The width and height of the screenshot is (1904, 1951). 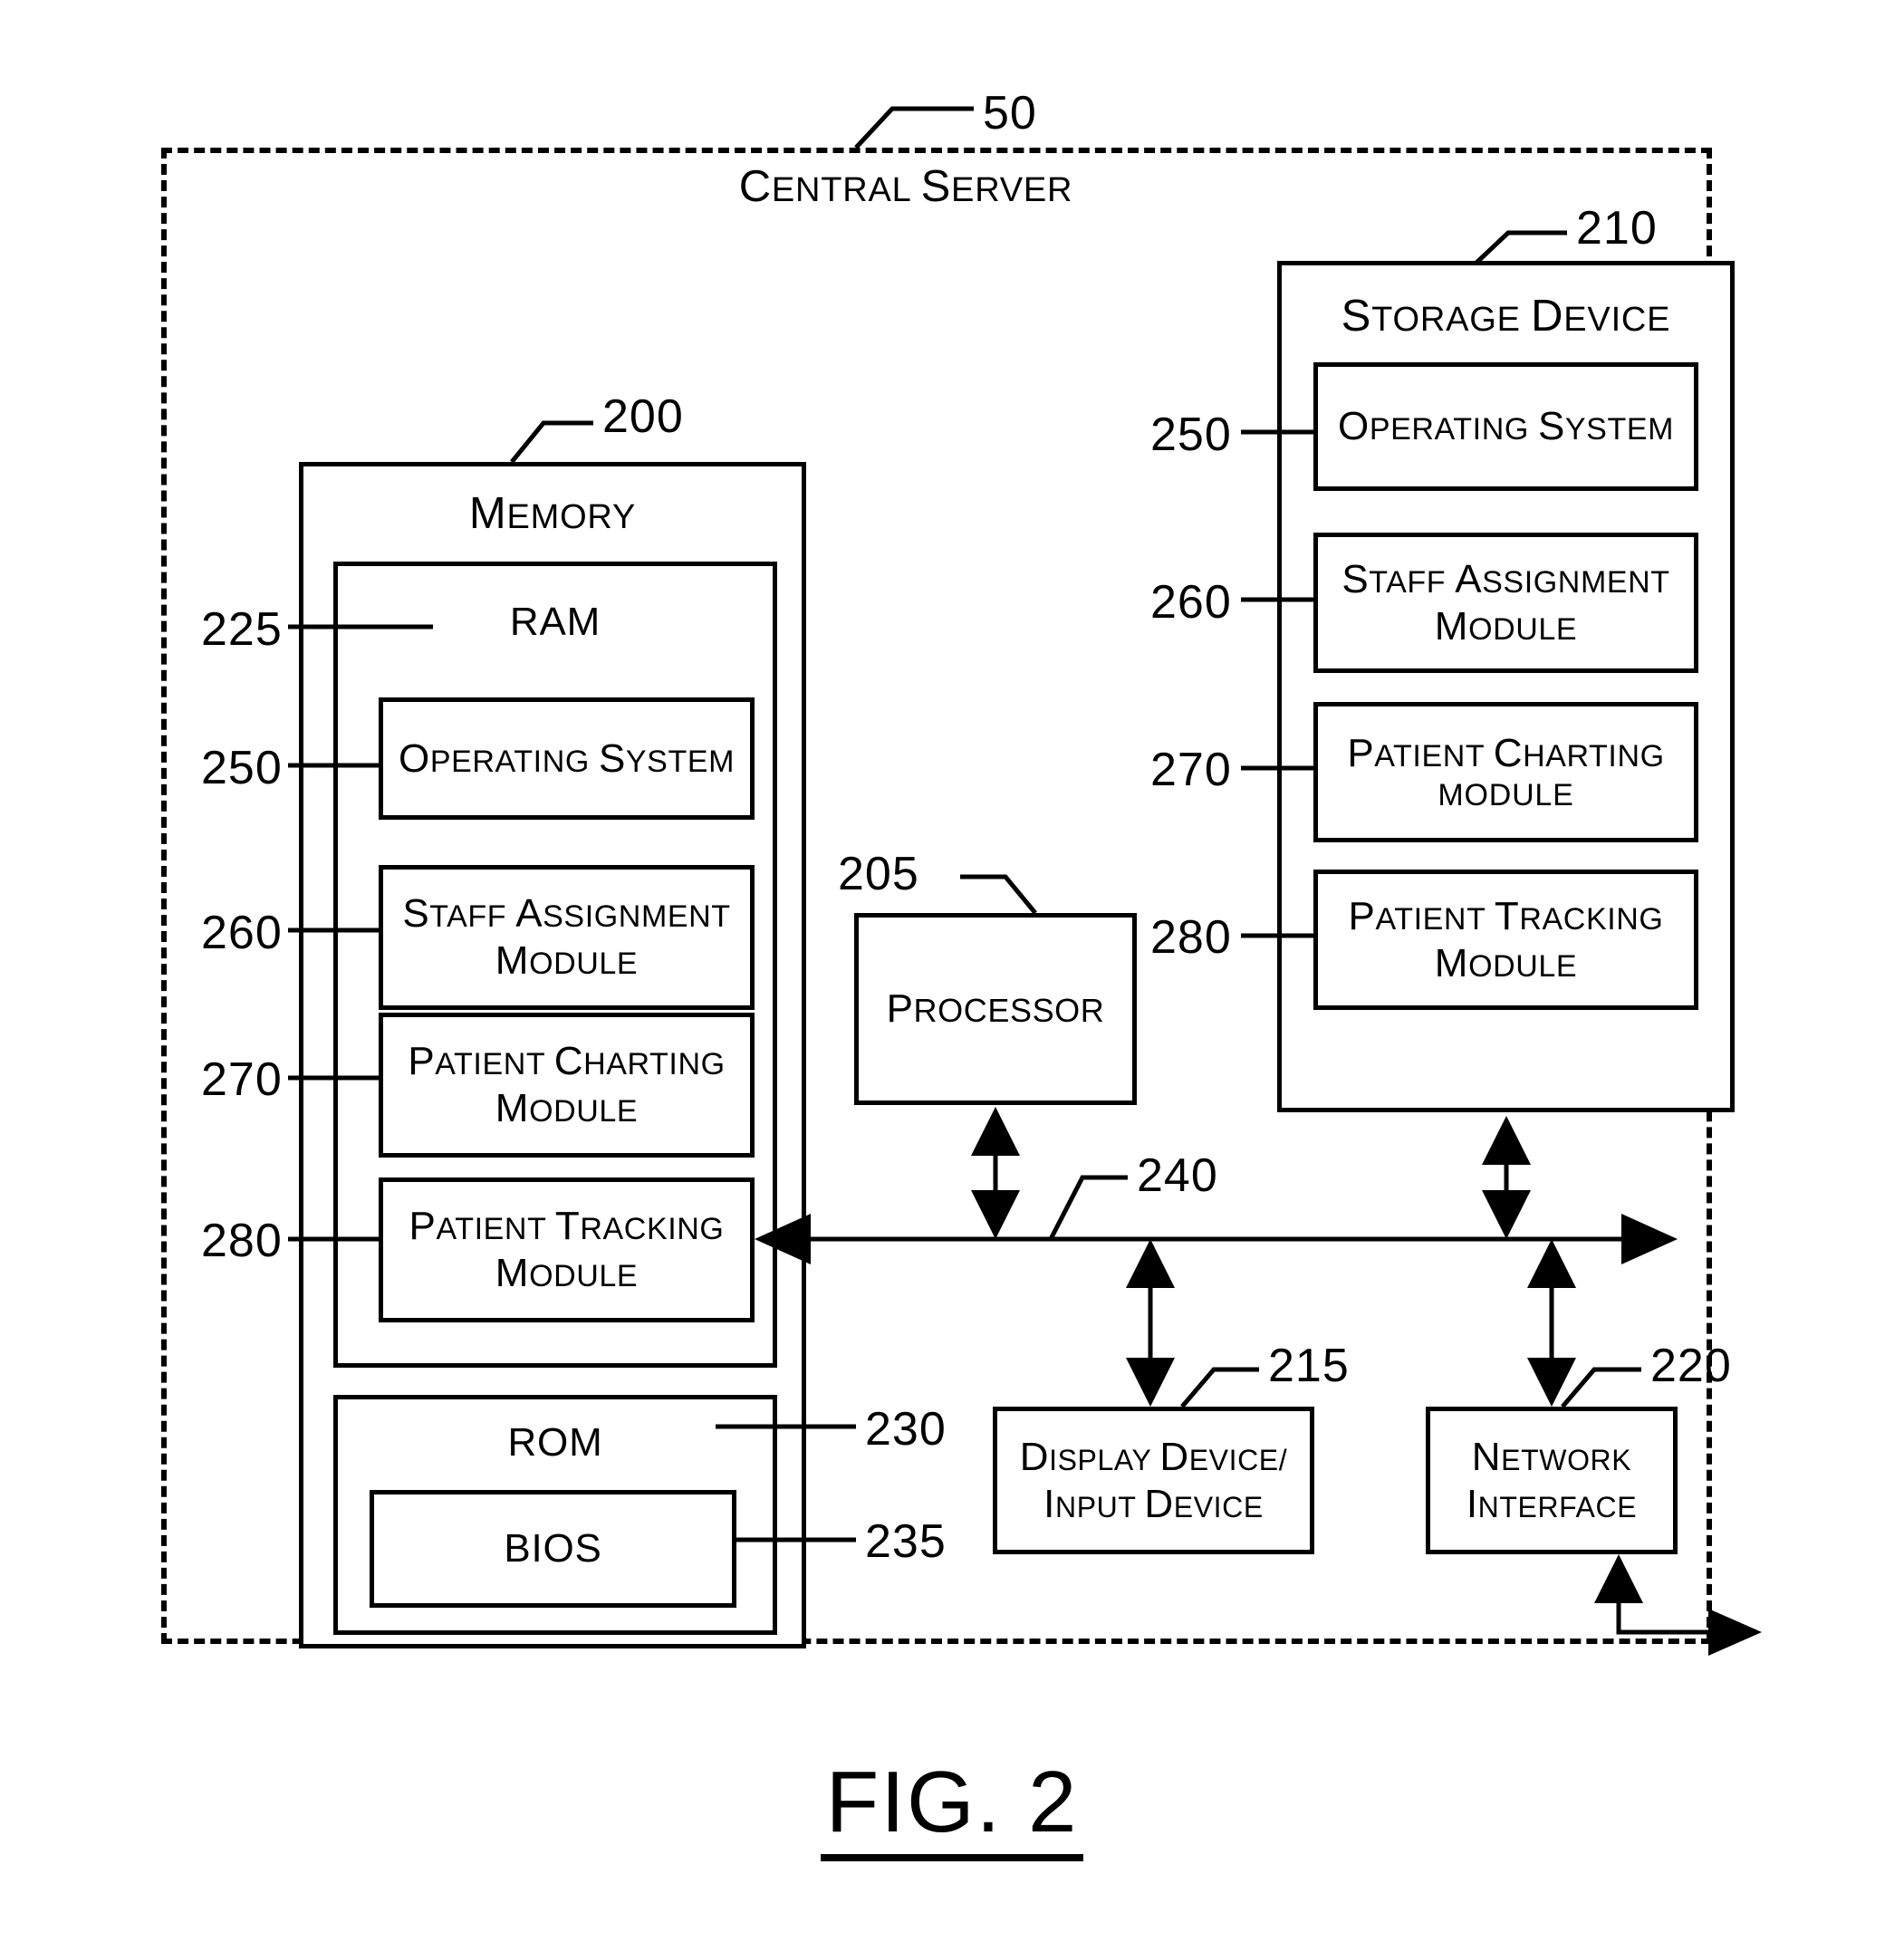 I want to click on storage-operating-system-label: OPERATING SYSTEM, so click(x=1506, y=427).